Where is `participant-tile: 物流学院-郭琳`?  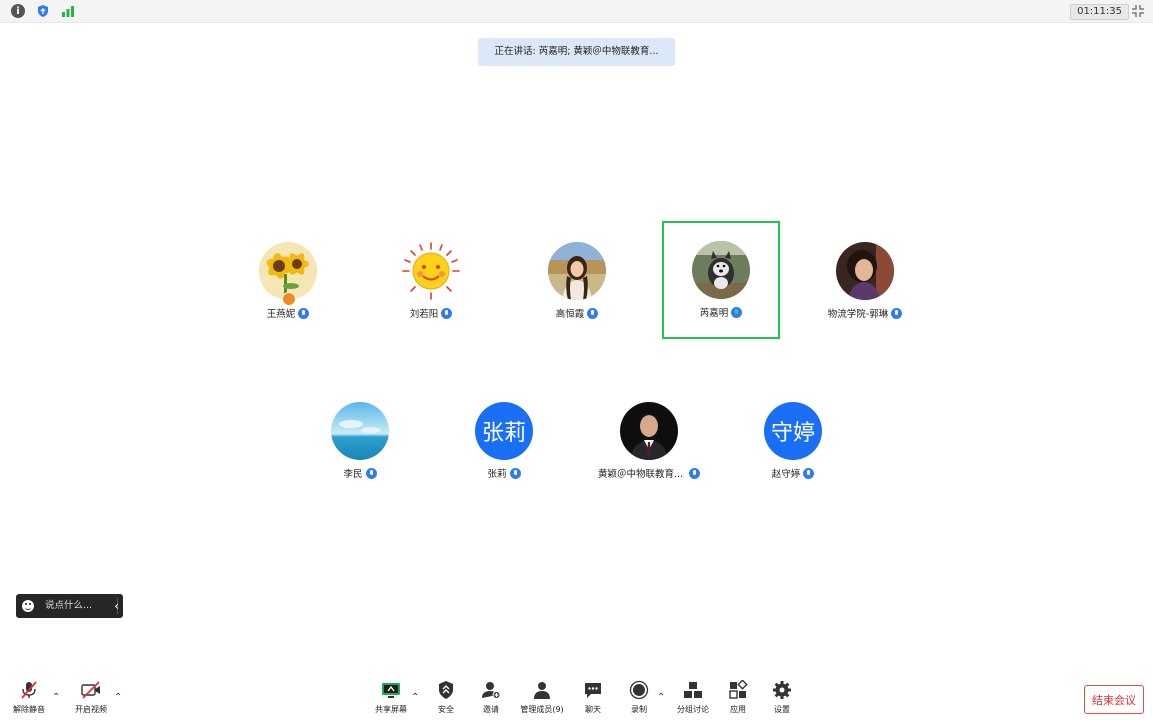
participant-tile: 物流学院-郭琳 is located at coordinates (865, 281).